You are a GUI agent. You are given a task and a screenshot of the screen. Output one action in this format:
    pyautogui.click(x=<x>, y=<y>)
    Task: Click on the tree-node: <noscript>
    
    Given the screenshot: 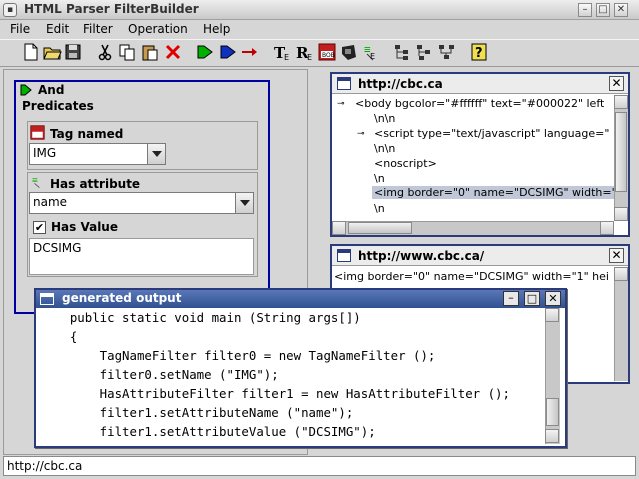 What is the action you would take?
    pyautogui.click(x=405, y=163)
    